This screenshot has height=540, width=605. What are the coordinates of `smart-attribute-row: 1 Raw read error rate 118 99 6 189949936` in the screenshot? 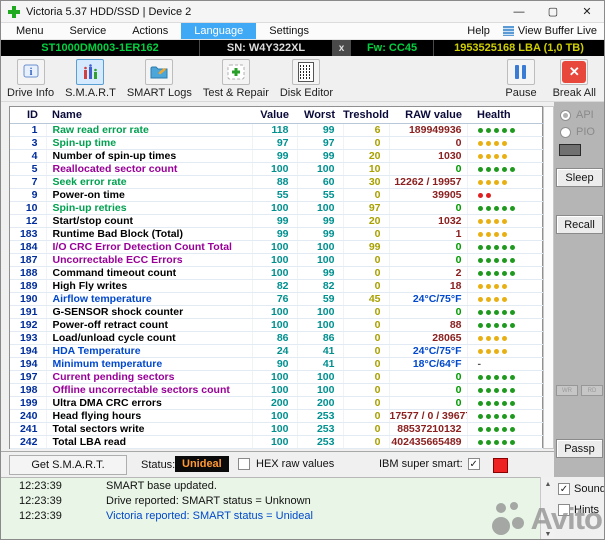 It's located at (277, 130).